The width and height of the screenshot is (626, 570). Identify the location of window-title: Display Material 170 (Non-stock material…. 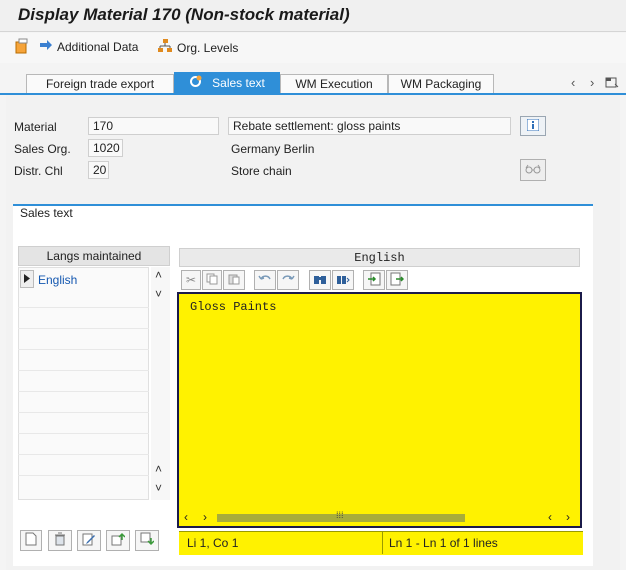
(184, 14).